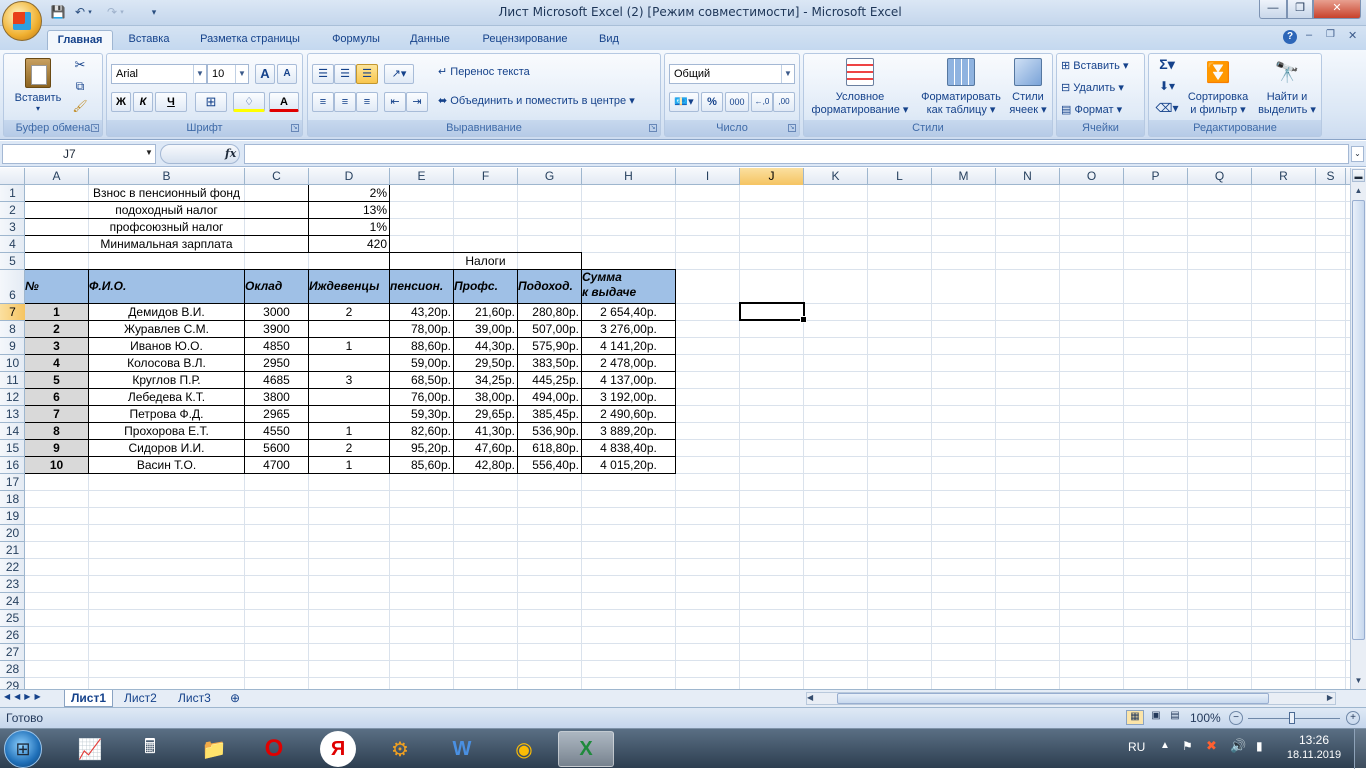 The height and width of the screenshot is (769, 1366). Describe the element at coordinates (485, 448) in the screenshot. I see `table-cell: 47,60р.` at that location.